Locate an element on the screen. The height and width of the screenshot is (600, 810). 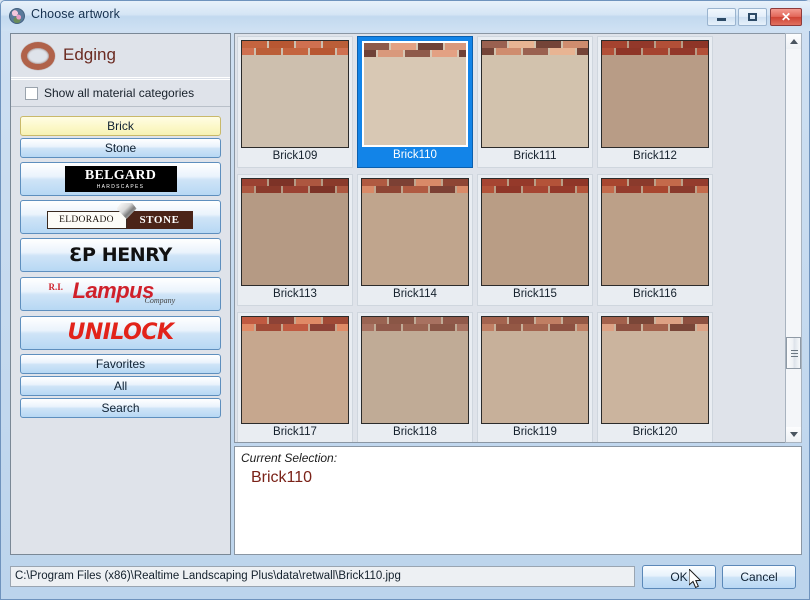
thumbnail-cell: Brick117 is located at coordinates (295, 377).